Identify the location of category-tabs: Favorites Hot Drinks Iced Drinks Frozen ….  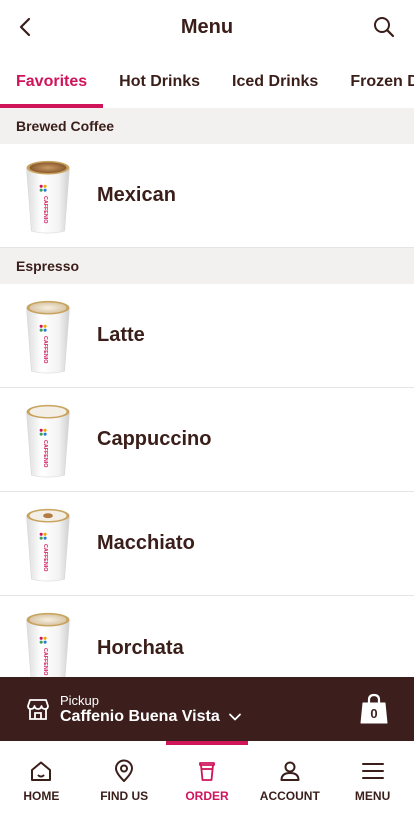
(207, 81).